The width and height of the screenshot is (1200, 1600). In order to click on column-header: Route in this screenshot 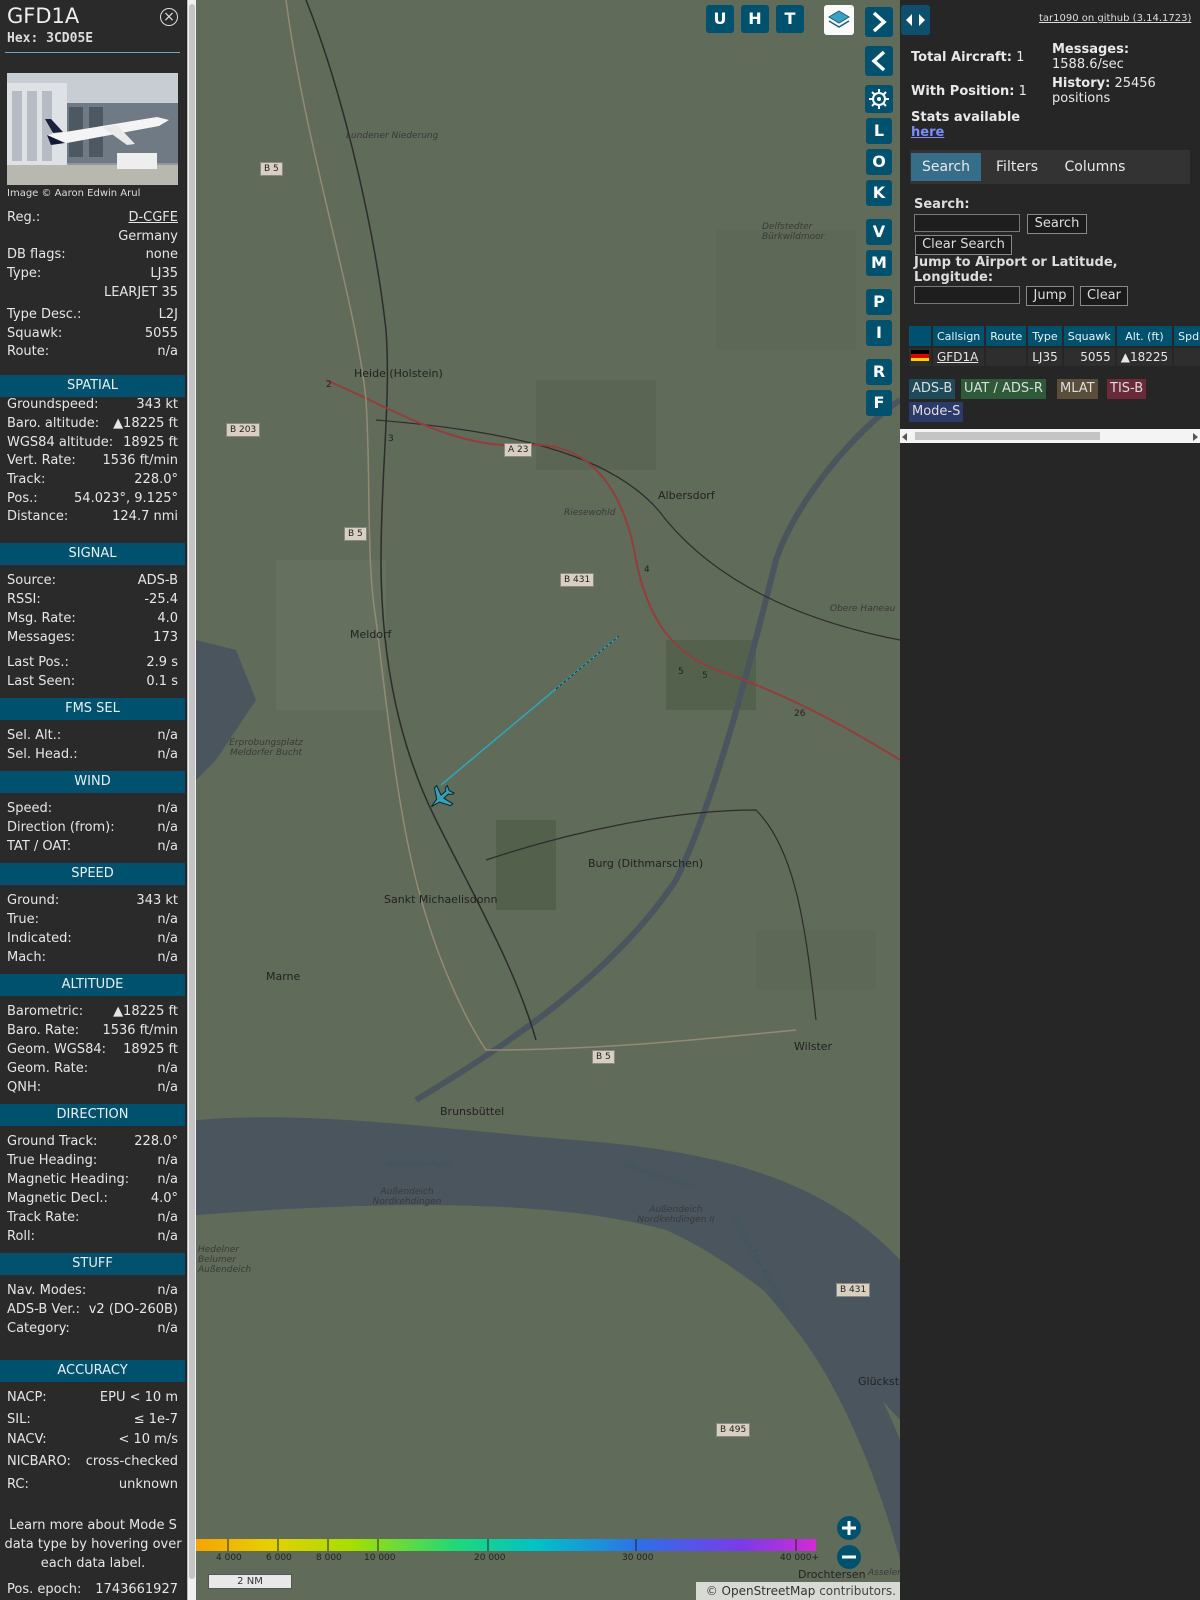, I will do `click(1006, 336)`.